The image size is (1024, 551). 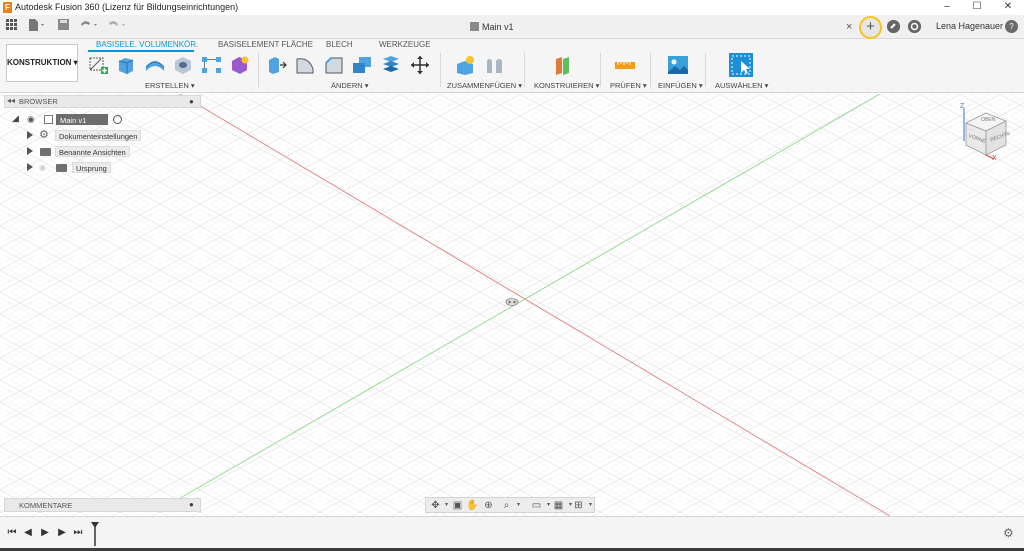 I want to click on select-icon, so click(x=741, y=65).